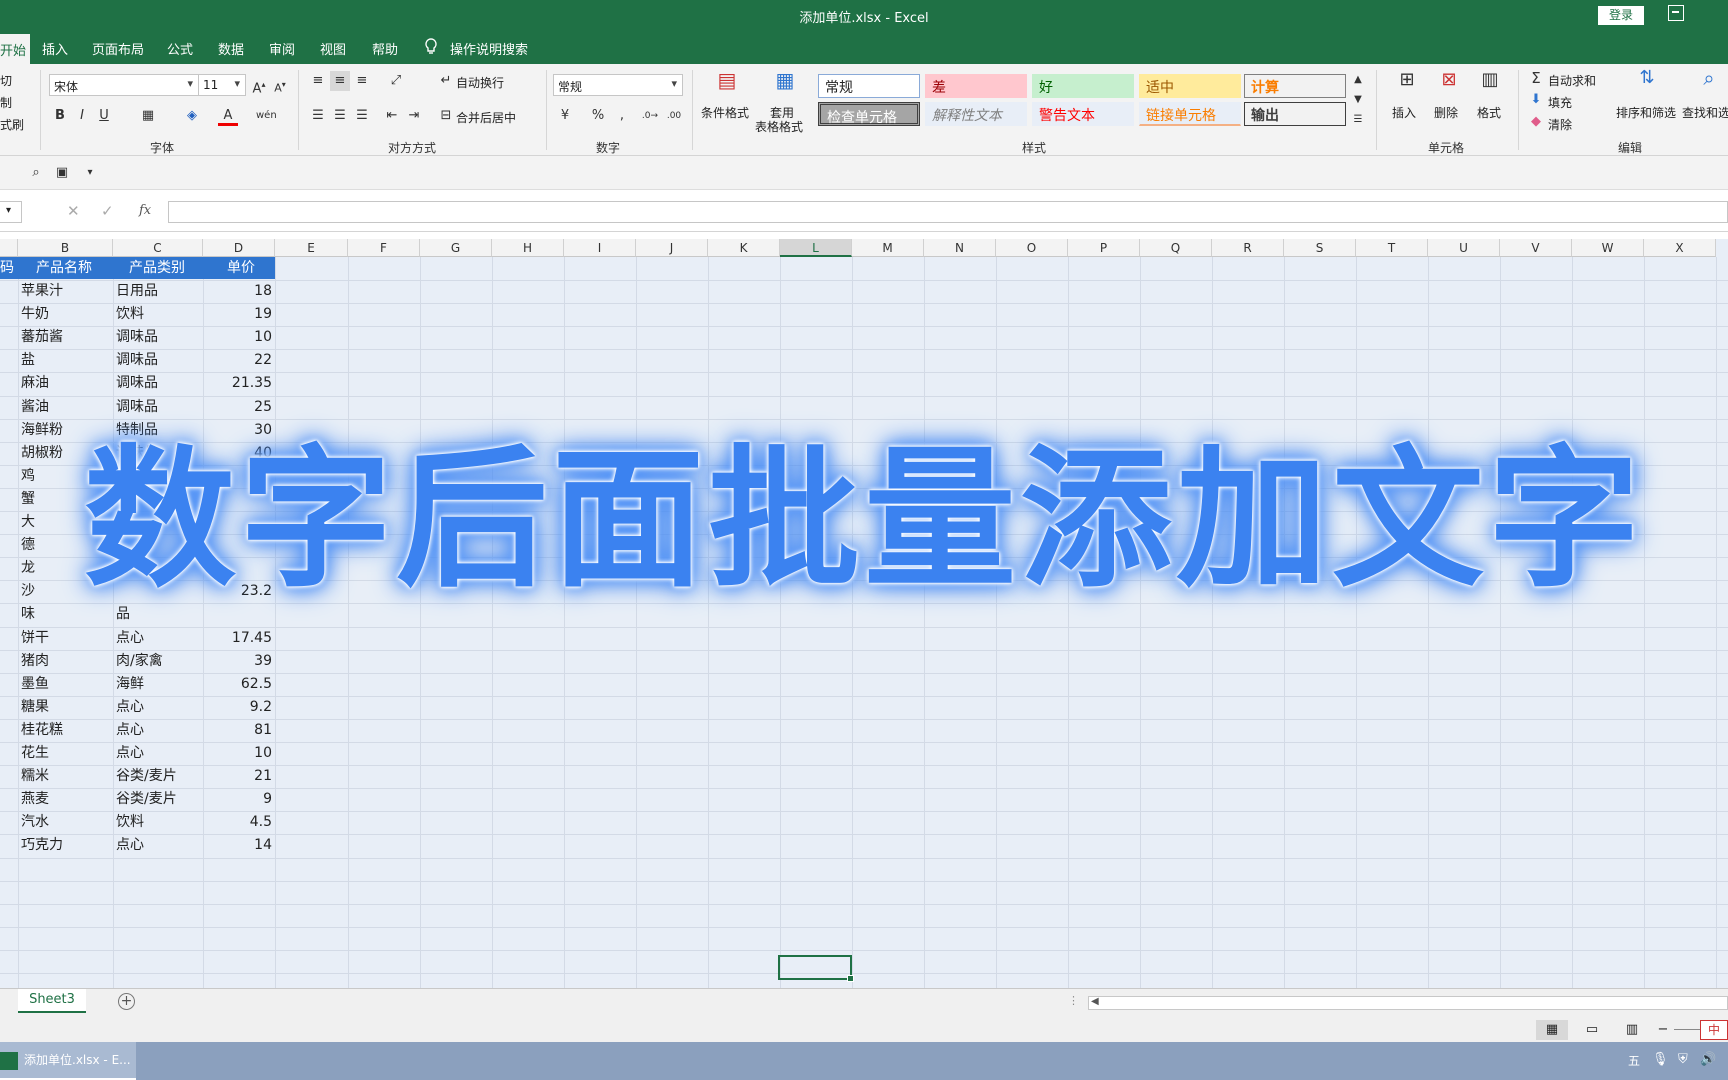 The width and height of the screenshot is (1728, 1080). I want to click on cell-b: 大, so click(66, 522).